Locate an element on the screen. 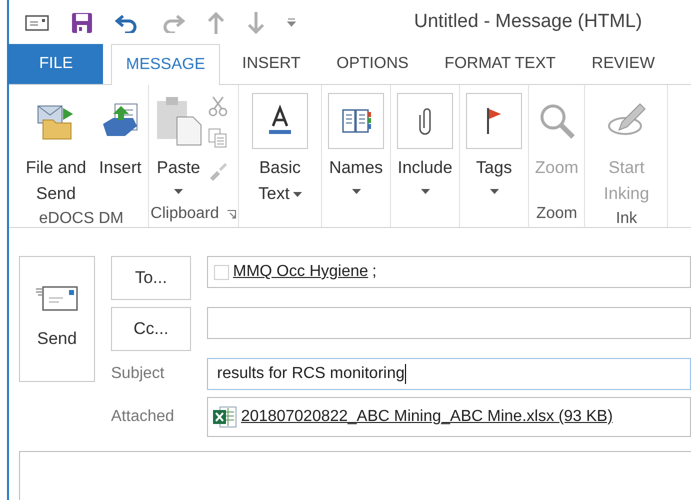  ribbon-button: Tags is located at coordinates (494, 143).